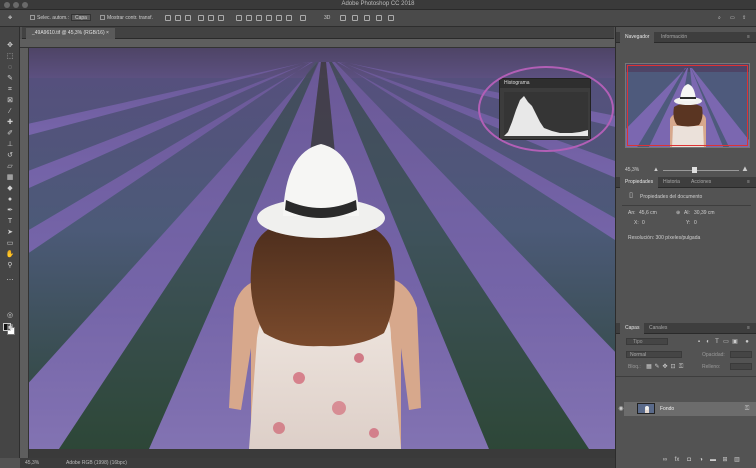 The height and width of the screenshot is (468, 756). I want to click on search-icon: ⌕, so click(719, 18).